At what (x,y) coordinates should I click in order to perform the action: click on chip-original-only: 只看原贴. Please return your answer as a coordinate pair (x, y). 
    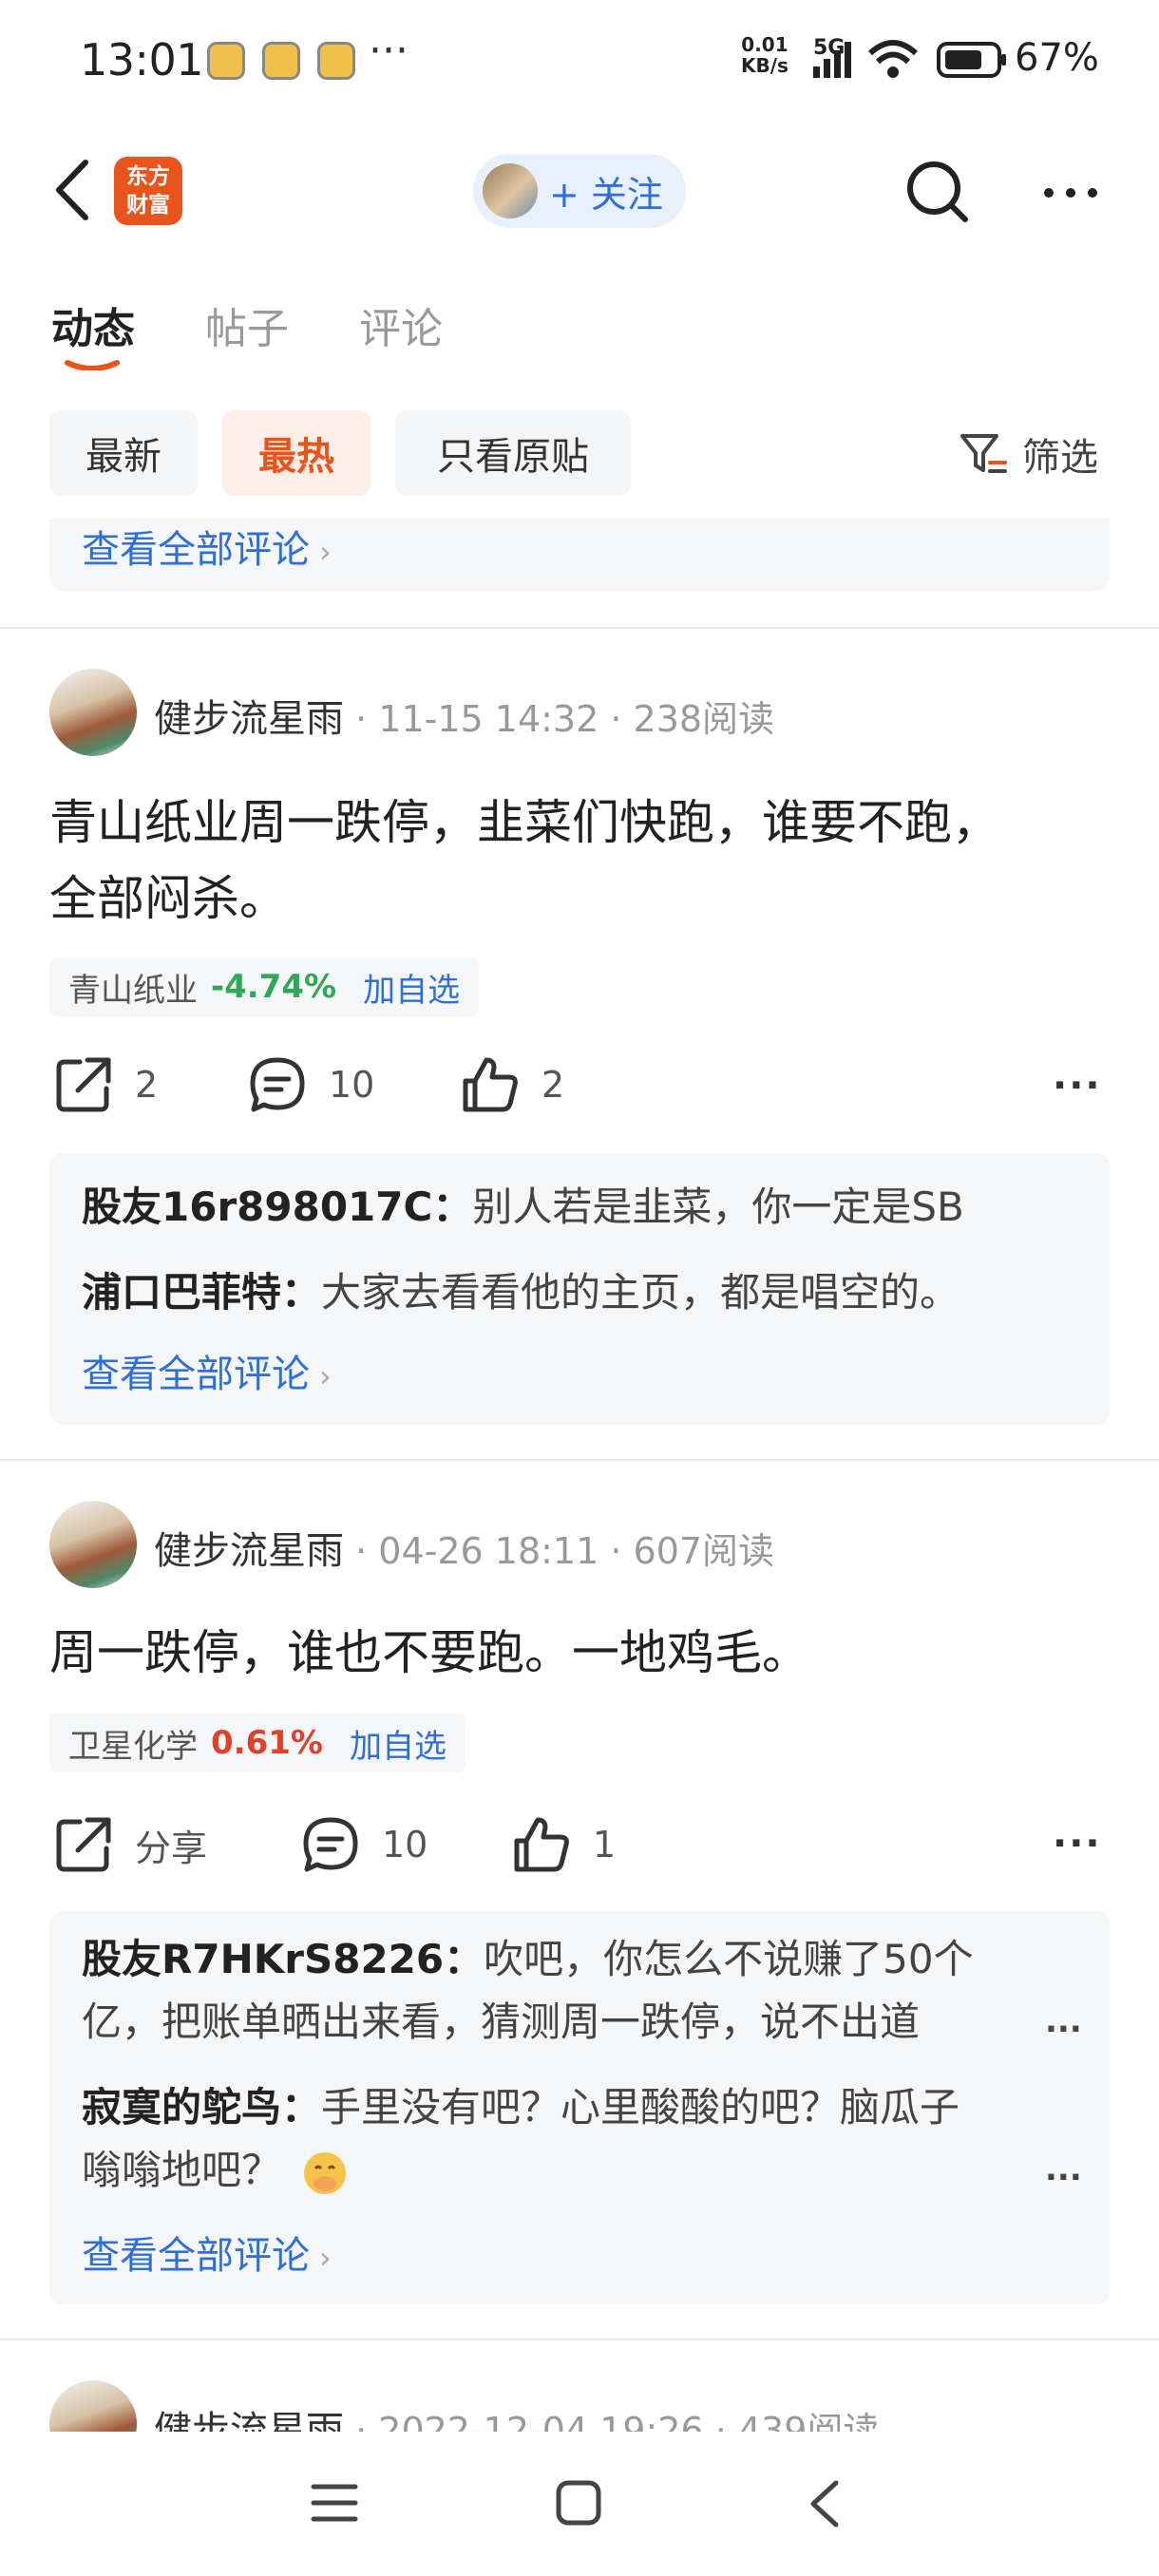
    Looking at the image, I should click on (513, 453).